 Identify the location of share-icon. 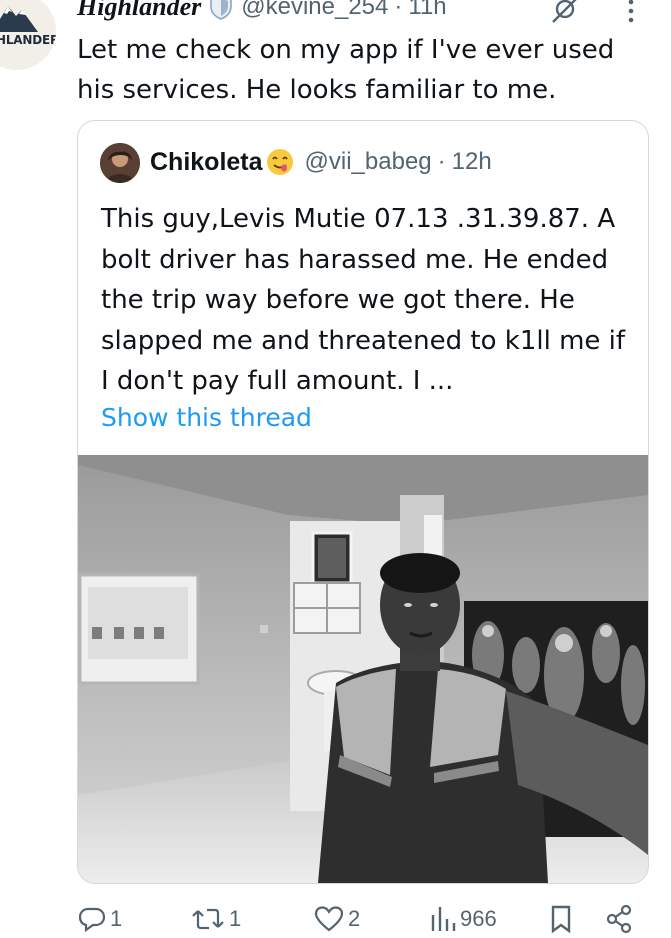
(619, 919).